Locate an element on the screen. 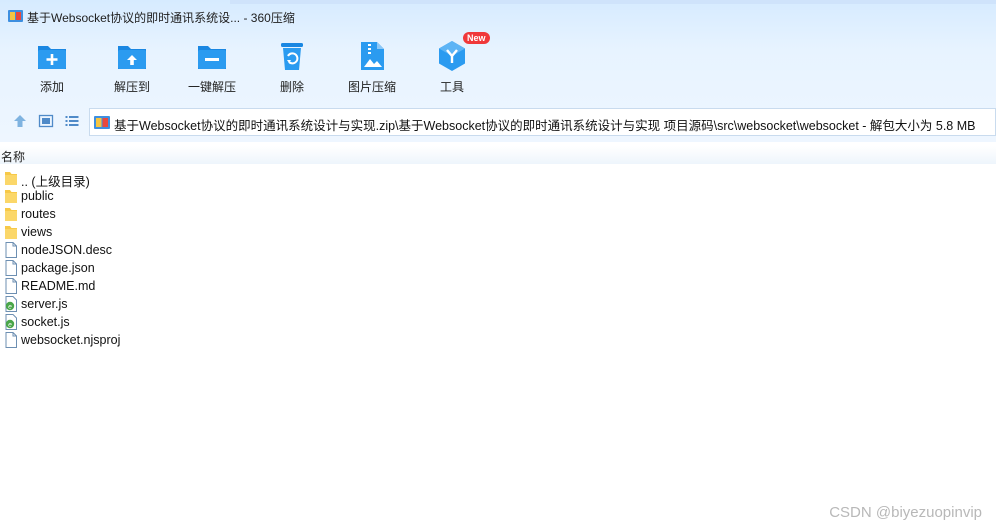 This screenshot has height=532, width=996. tools-label: 工具 is located at coordinates (451, 87).